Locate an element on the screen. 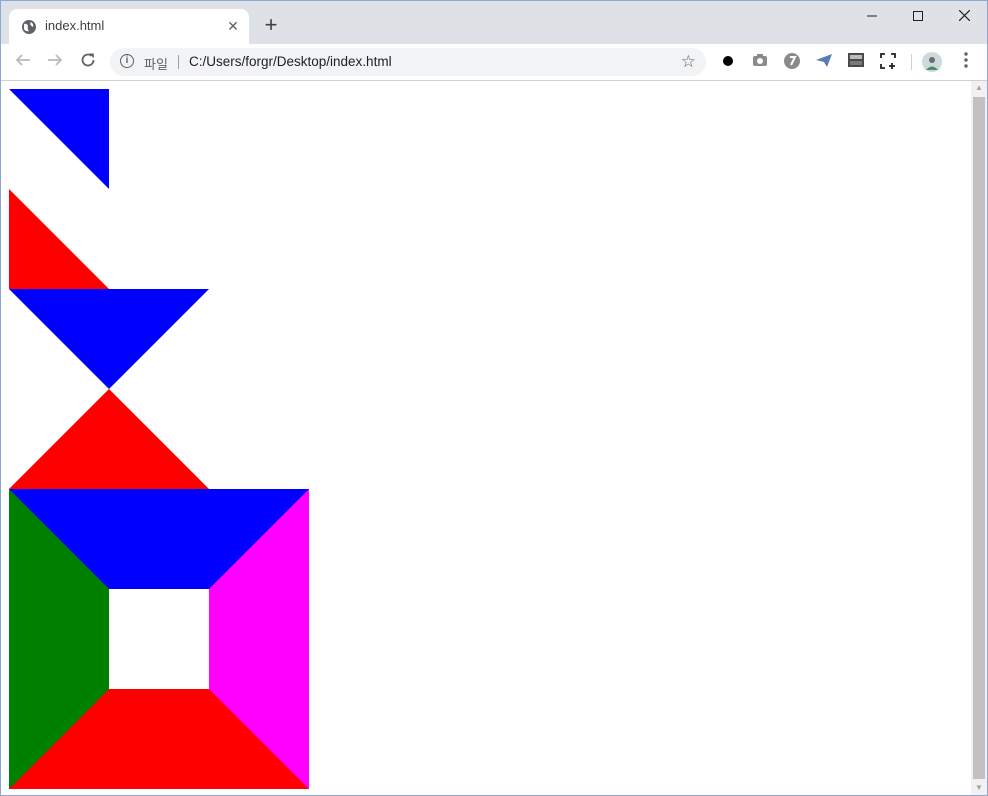  screenshot-icon is located at coordinates (888, 62).